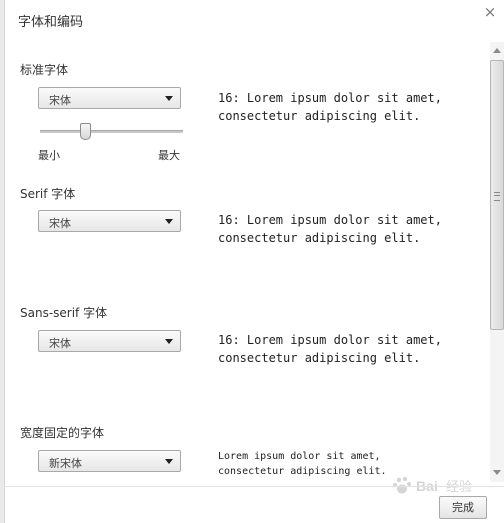 This screenshot has height=523, width=504. What do you see at coordinates (497, 50) in the screenshot?
I see `scroll-up-arrow-icon` at bounding box center [497, 50].